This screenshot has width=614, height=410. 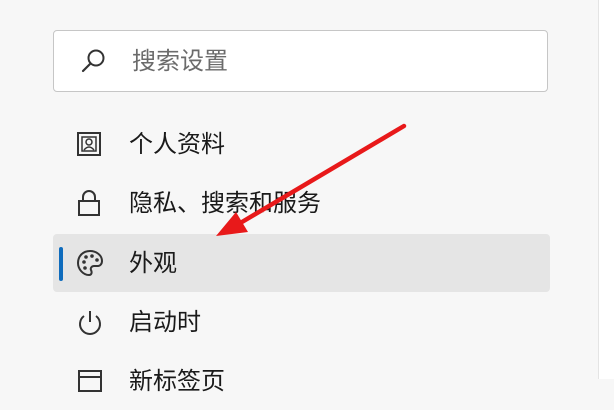 What do you see at coordinates (165, 322) in the screenshot?
I see `sidebar-item-label: 启动时` at bounding box center [165, 322].